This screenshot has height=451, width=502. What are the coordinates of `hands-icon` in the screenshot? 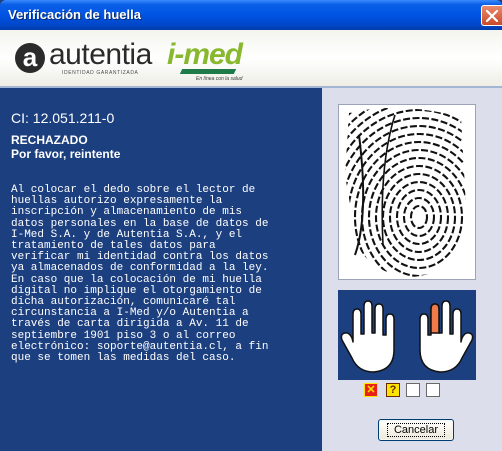 It's located at (407, 336).